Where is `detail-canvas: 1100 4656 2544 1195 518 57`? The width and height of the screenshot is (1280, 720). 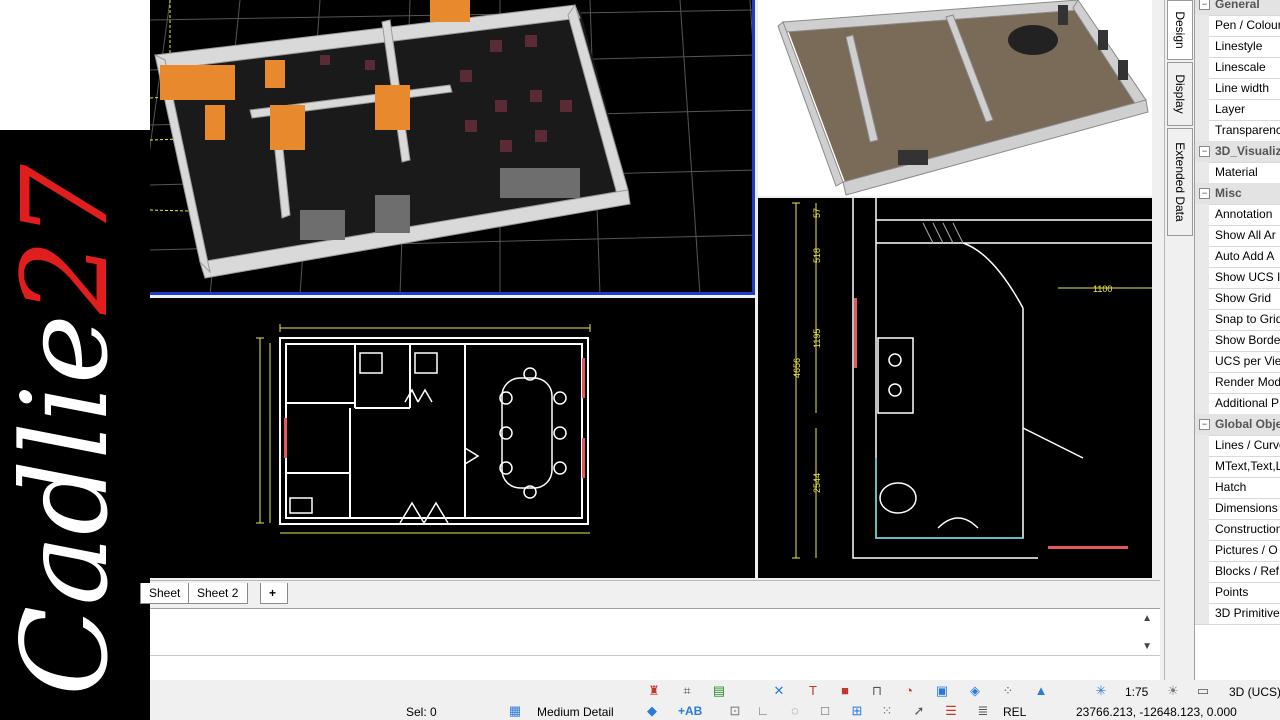
detail-canvas: 1100 4656 2544 1195 518 57 is located at coordinates (972, 378).